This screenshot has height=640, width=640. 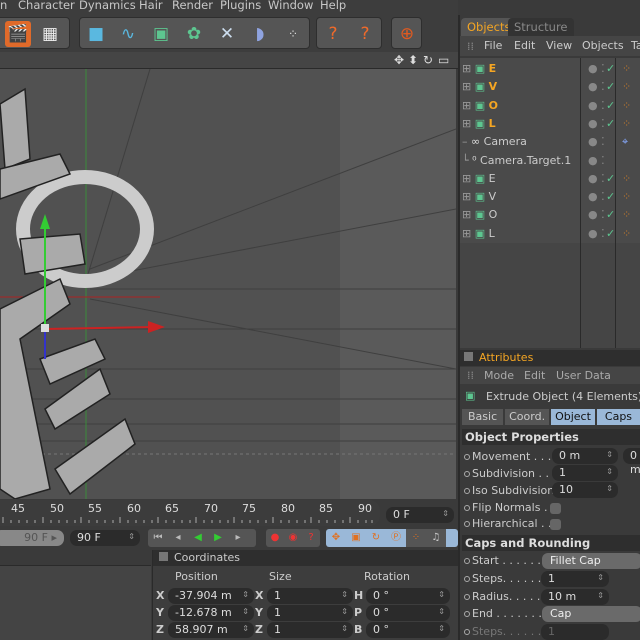 I want to click on iso-subdivision-field: 10 ⇕, so click(x=585, y=490).